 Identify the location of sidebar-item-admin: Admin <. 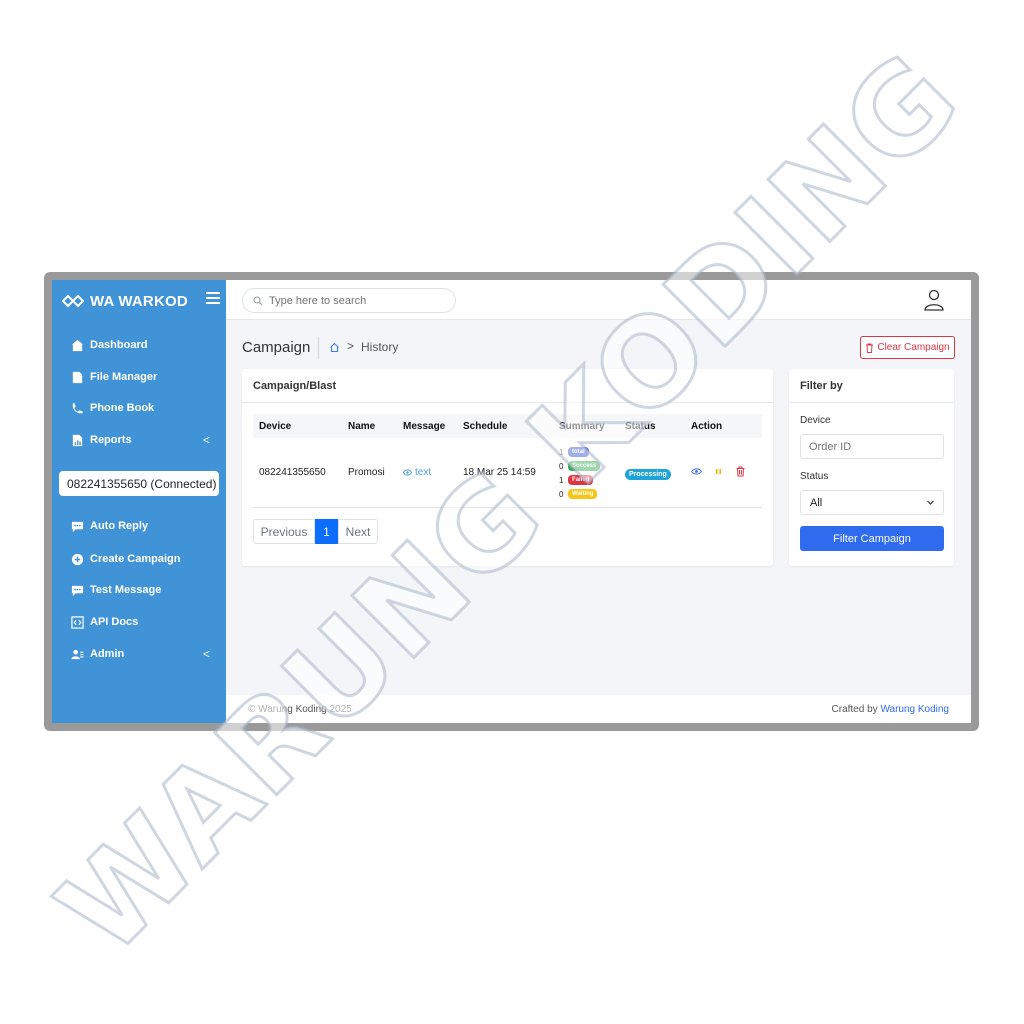
(141, 654).